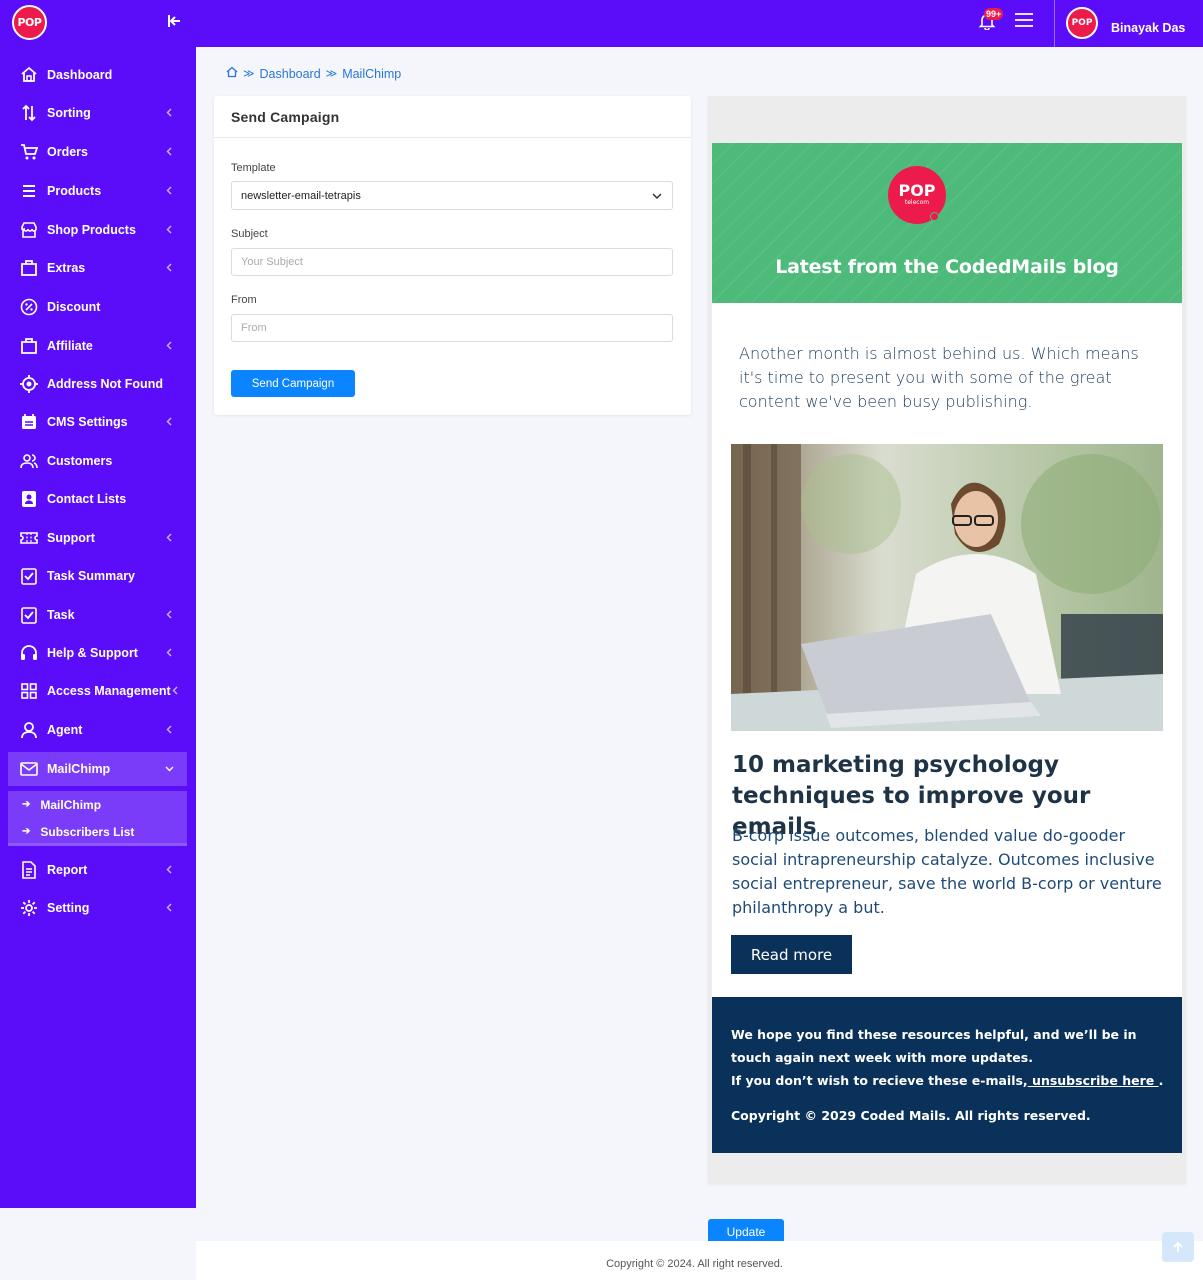 This screenshot has width=1203, height=1280. I want to click on breadcrumb-dashboard: Dashboard, so click(290, 74).